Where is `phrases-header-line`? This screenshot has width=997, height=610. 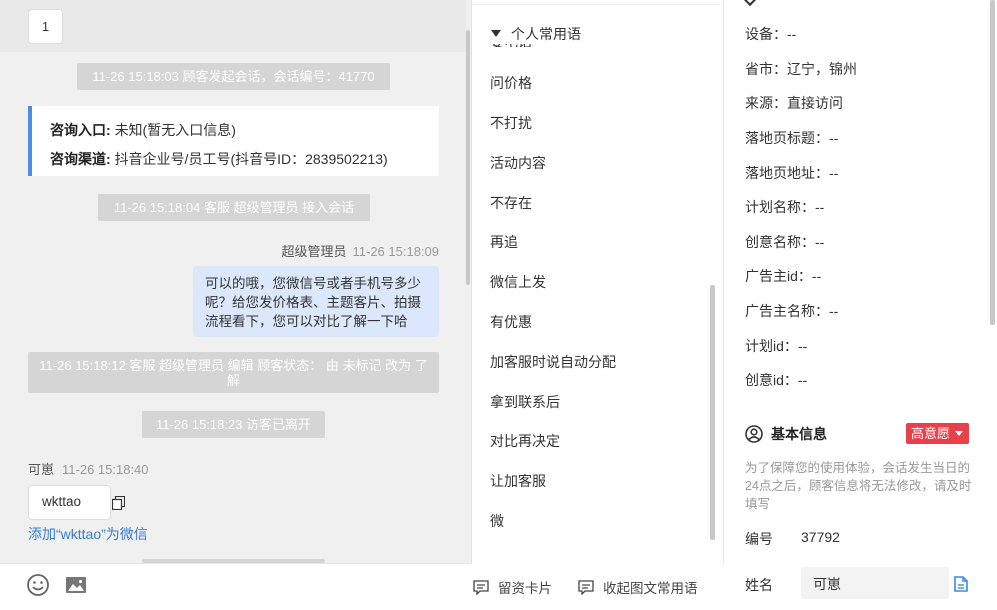
phrases-header-line is located at coordinates (597, 12).